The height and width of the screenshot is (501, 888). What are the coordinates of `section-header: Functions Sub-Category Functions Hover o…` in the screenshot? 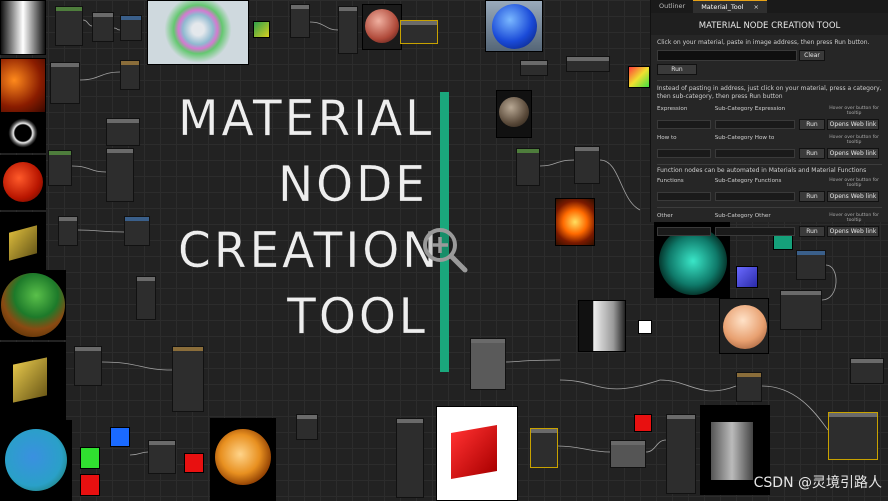 It's located at (769, 183).